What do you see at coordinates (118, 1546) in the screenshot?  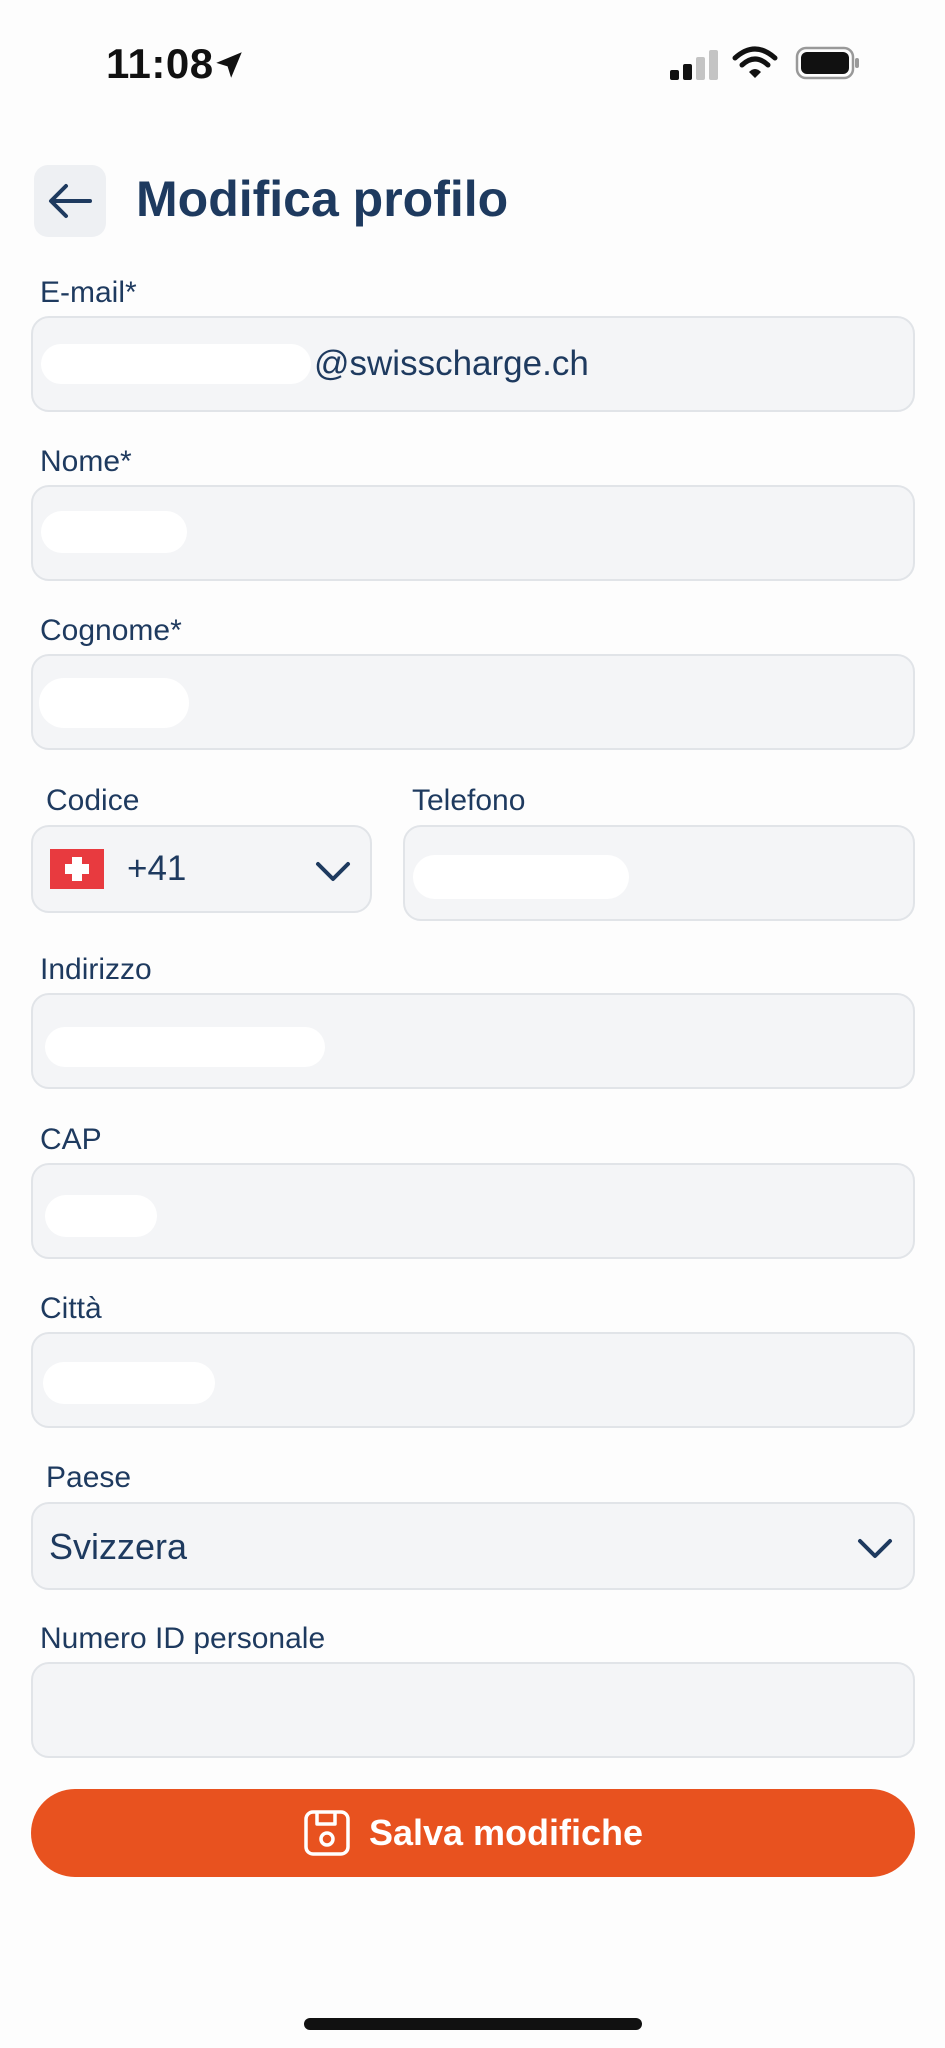 I see `paese-value: Svizzera` at bounding box center [118, 1546].